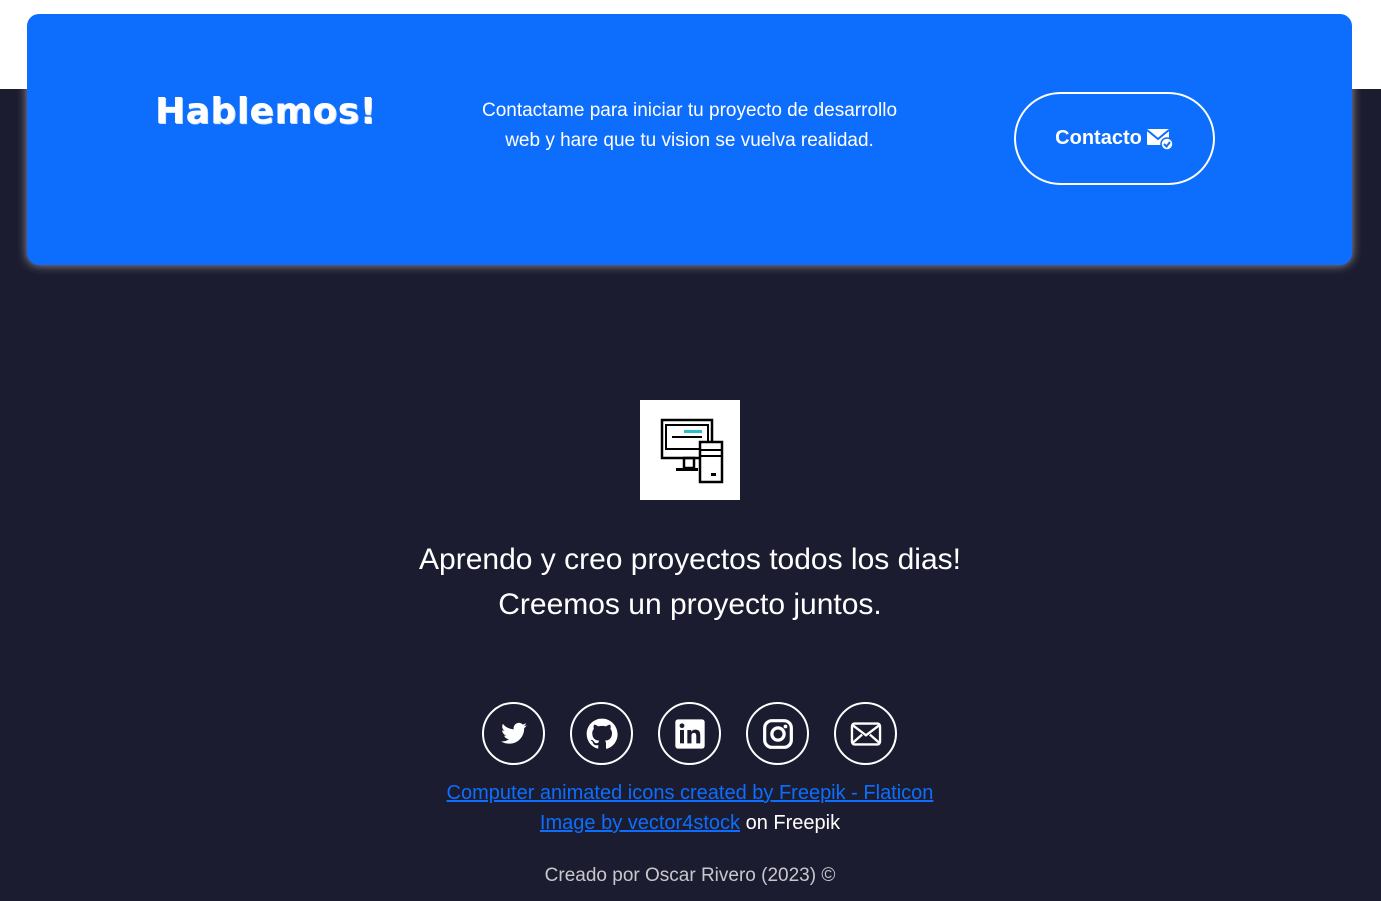  What do you see at coordinates (790, 823) in the screenshot?
I see `freepik-credit-suffix: on Freepik` at bounding box center [790, 823].